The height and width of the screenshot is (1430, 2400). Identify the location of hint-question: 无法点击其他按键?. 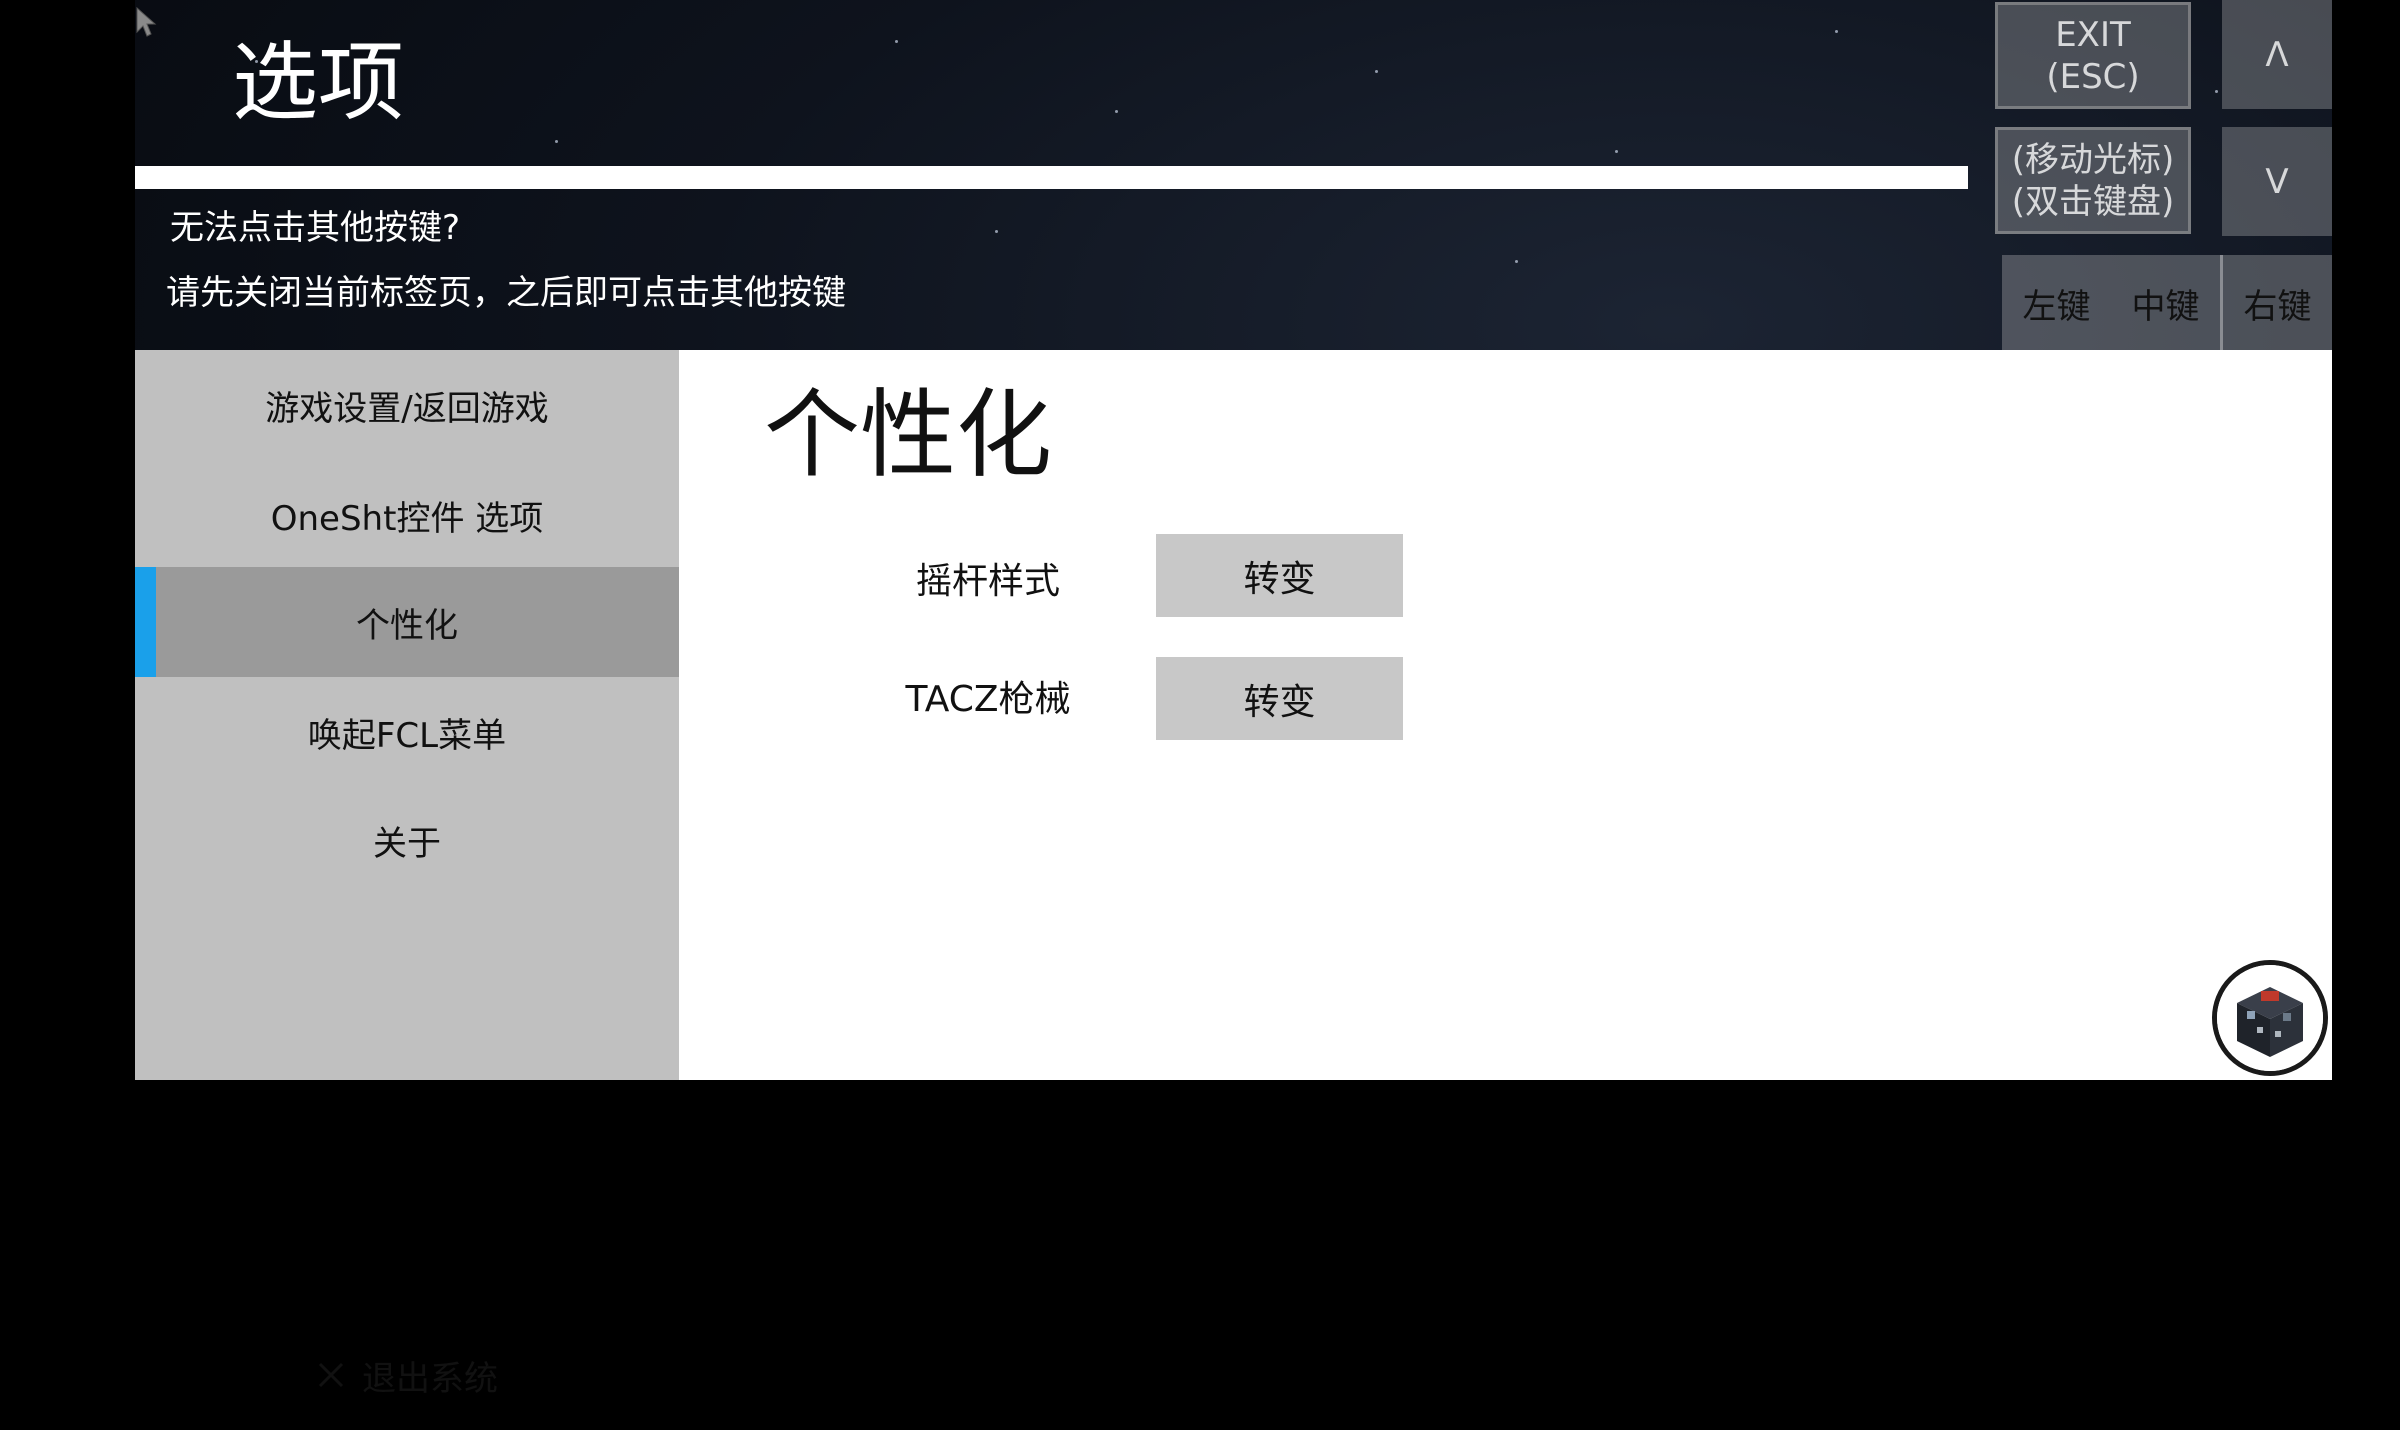
(315, 228).